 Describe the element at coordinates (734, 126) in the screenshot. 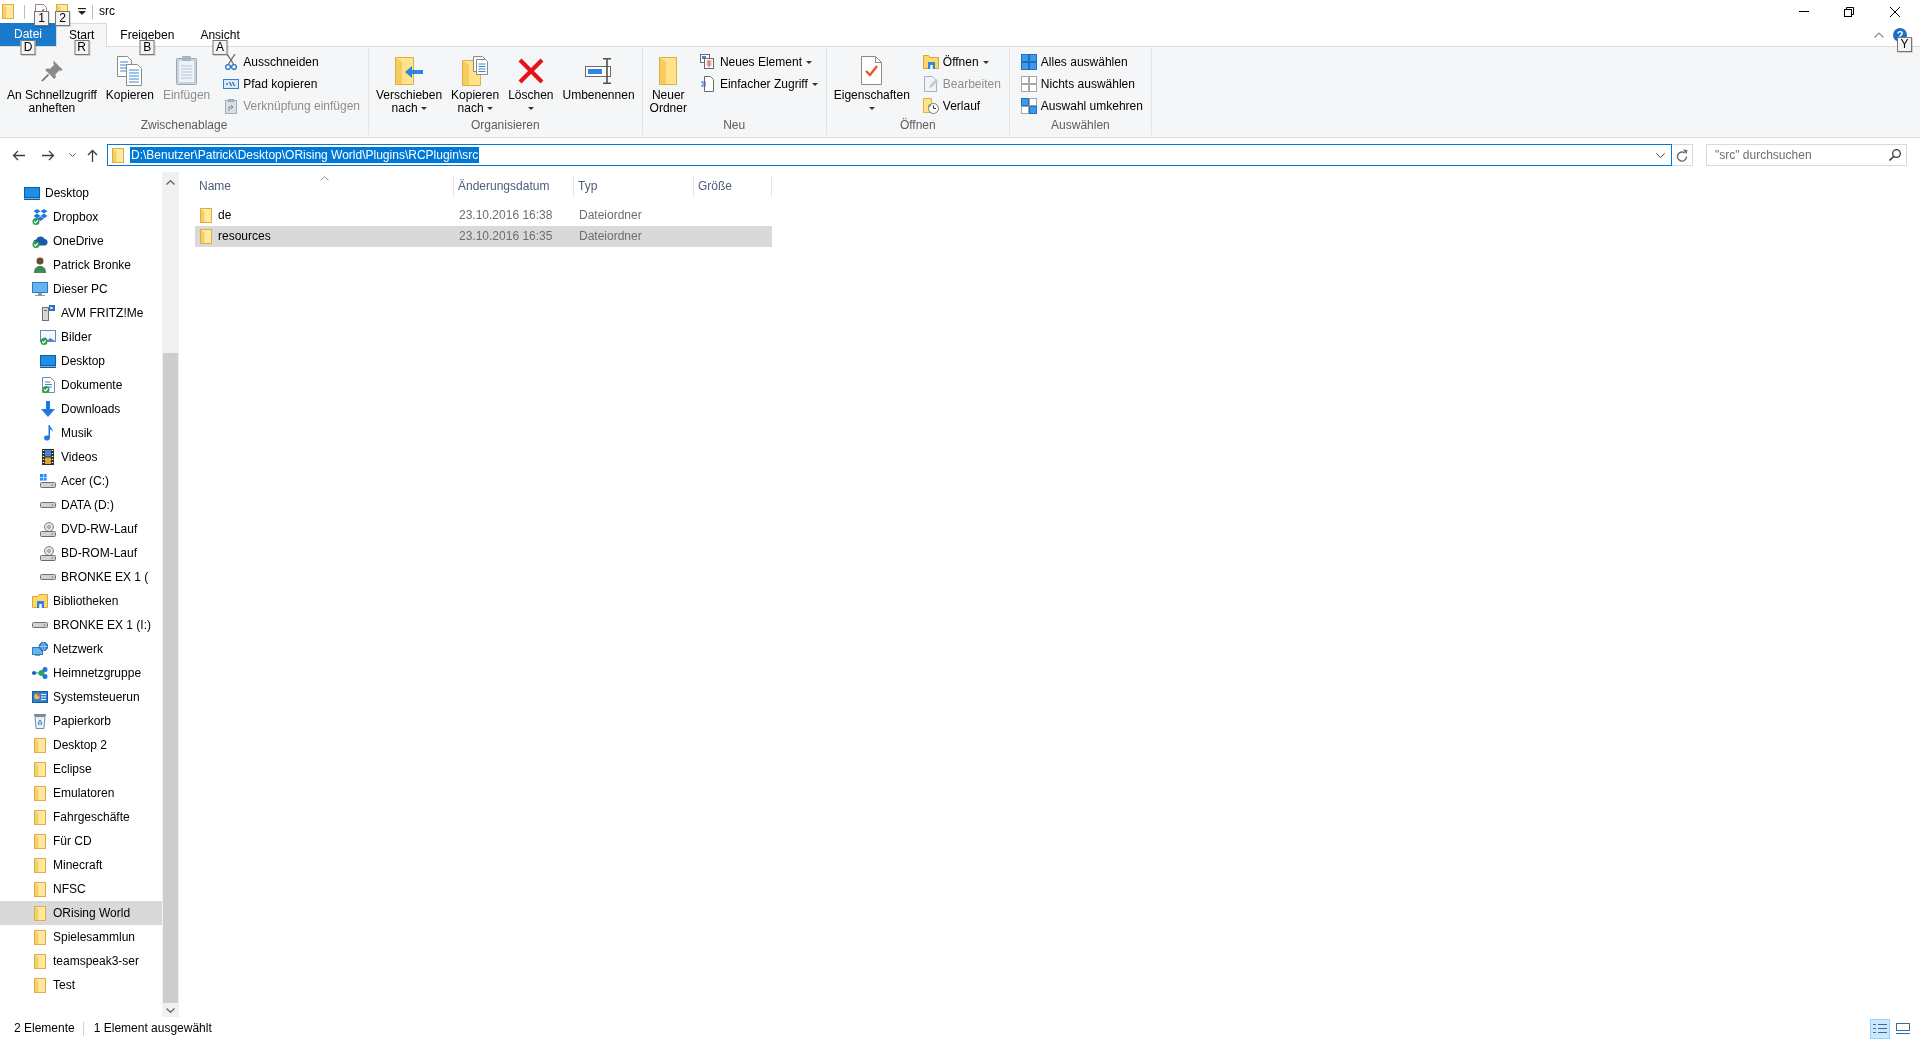

I see `group-label: Neu` at that location.